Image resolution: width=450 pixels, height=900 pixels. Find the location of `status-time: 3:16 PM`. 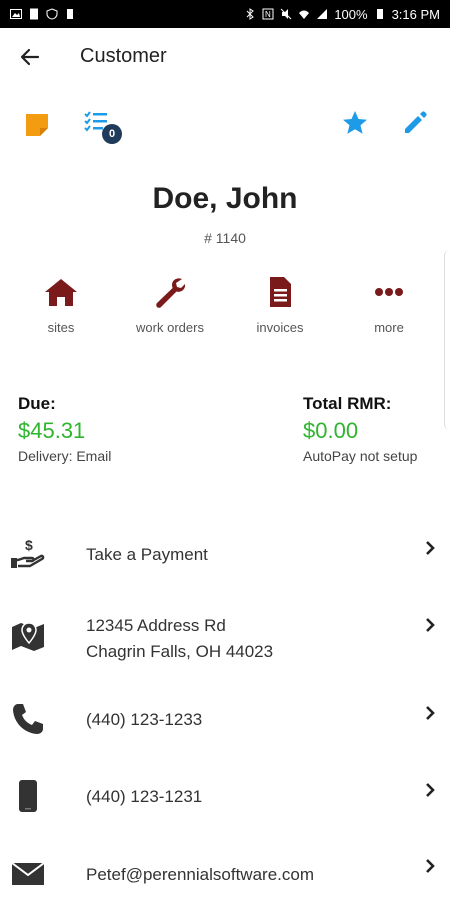

status-time: 3:16 PM is located at coordinates (415, 14).